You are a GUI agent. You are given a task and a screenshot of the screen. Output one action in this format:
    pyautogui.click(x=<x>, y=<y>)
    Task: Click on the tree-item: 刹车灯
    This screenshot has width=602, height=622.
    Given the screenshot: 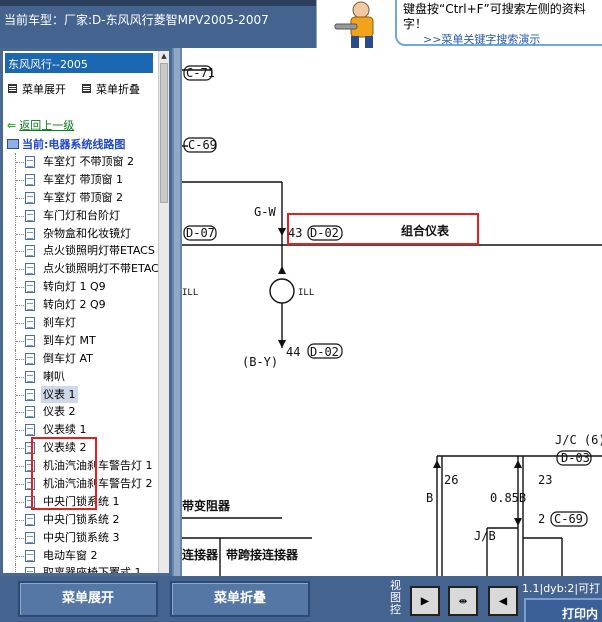 What is the action you would take?
    pyautogui.click(x=82, y=323)
    